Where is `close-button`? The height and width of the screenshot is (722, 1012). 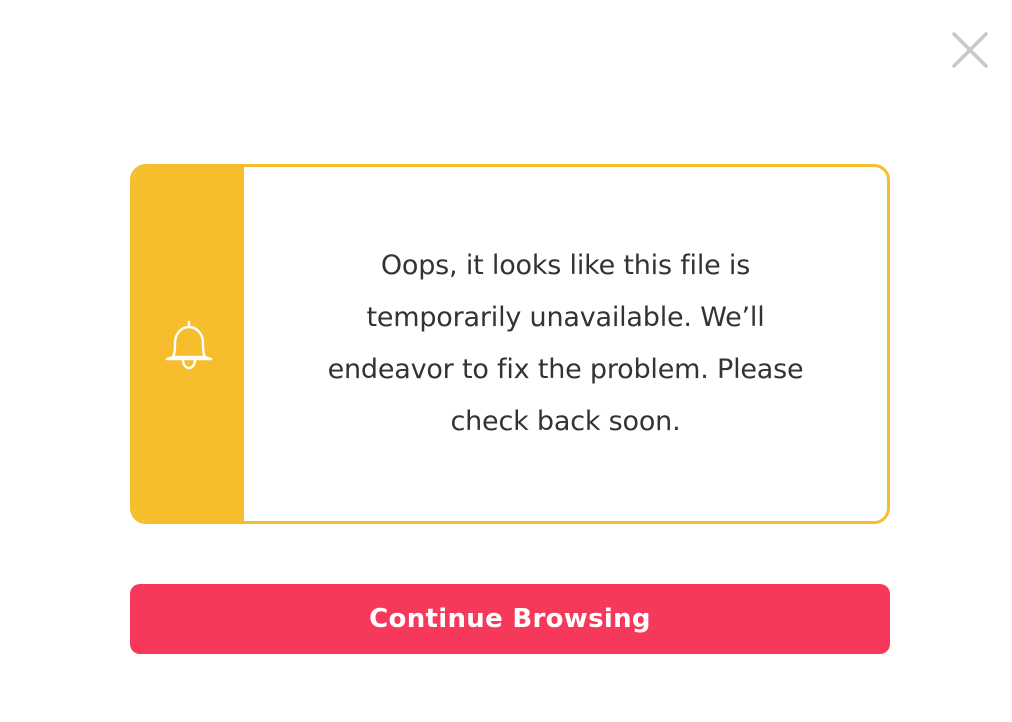 close-button is located at coordinates (970, 50).